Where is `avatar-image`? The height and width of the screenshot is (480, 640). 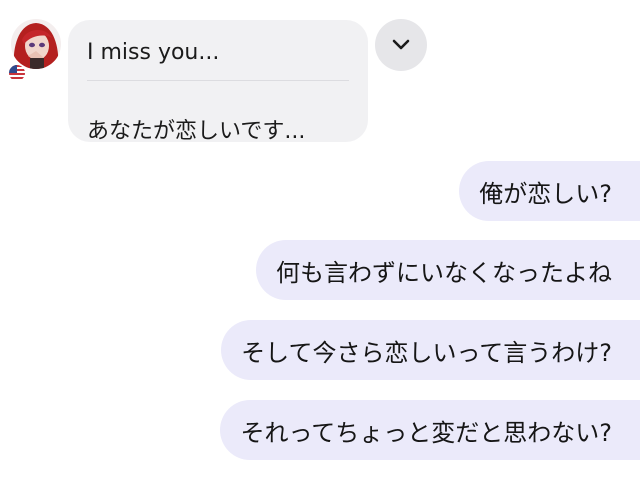 avatar-image is located at coordinates (36, 44).